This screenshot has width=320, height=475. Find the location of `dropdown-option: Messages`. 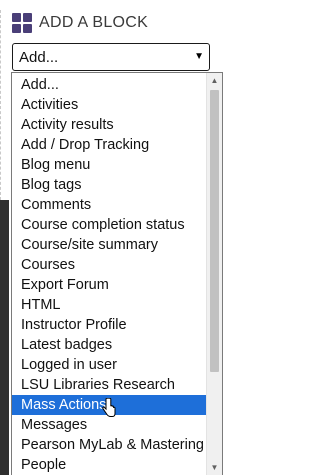

dropdown-option: Messages is located at coordinates (109, 425).